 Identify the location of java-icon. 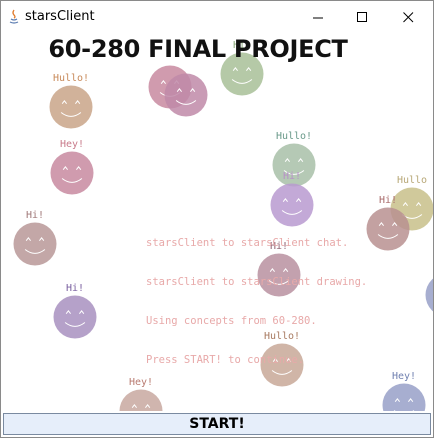
(14, 17).